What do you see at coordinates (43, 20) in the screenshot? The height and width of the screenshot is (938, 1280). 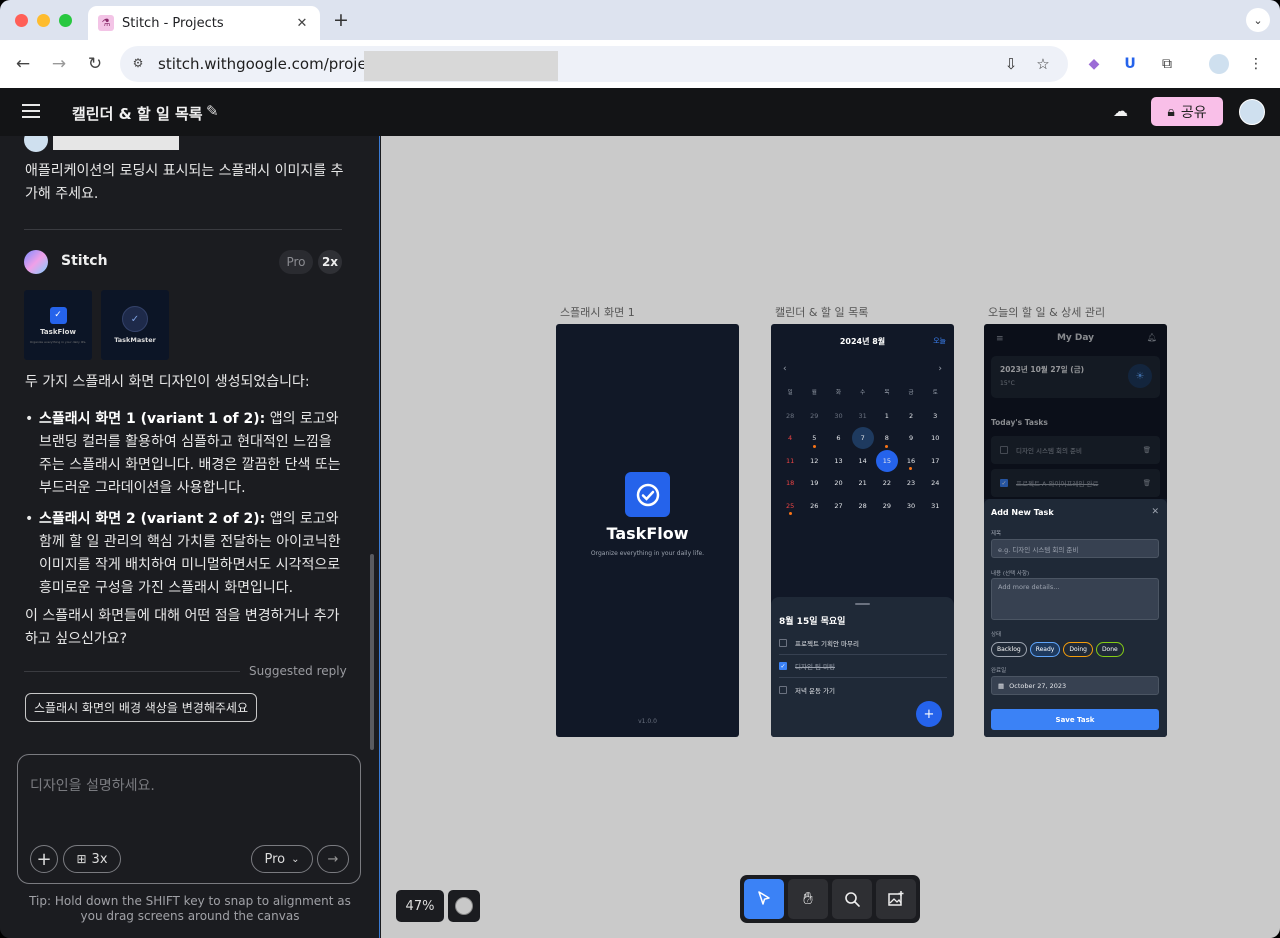 I see `minimize-window-button` at bounding box center [43, 20].